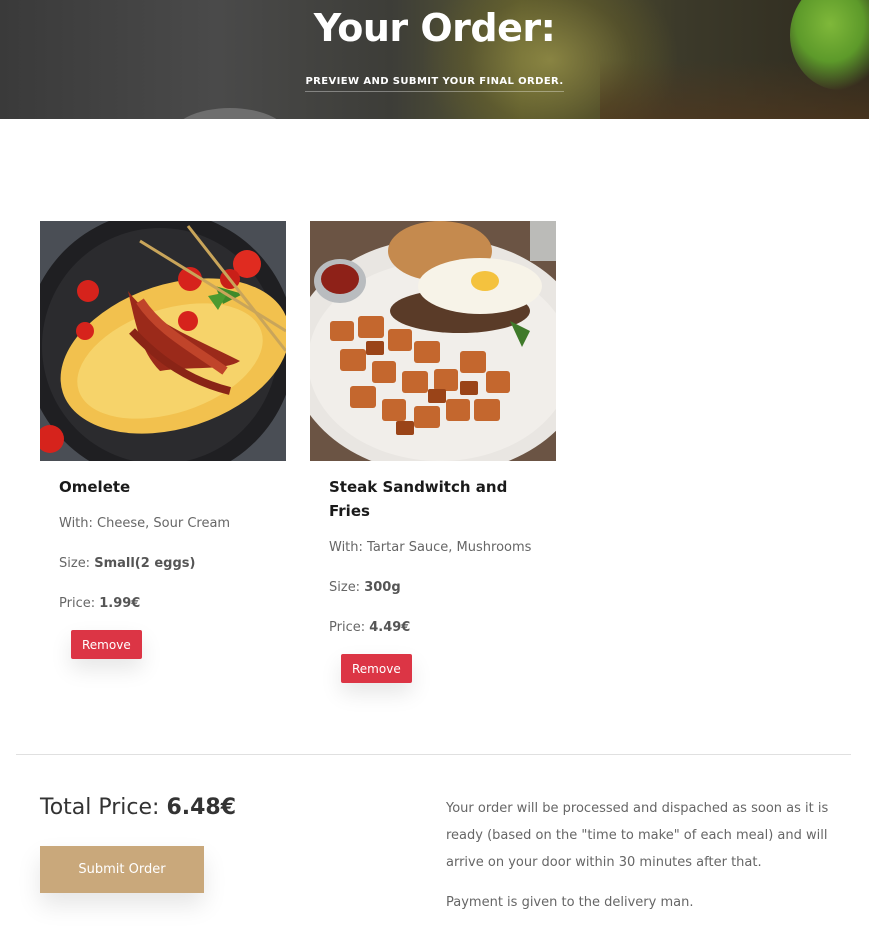 The width and height of the screenshot is (869, 929). I want to click on submit-order-button: Submit Order, so click(122, 869).